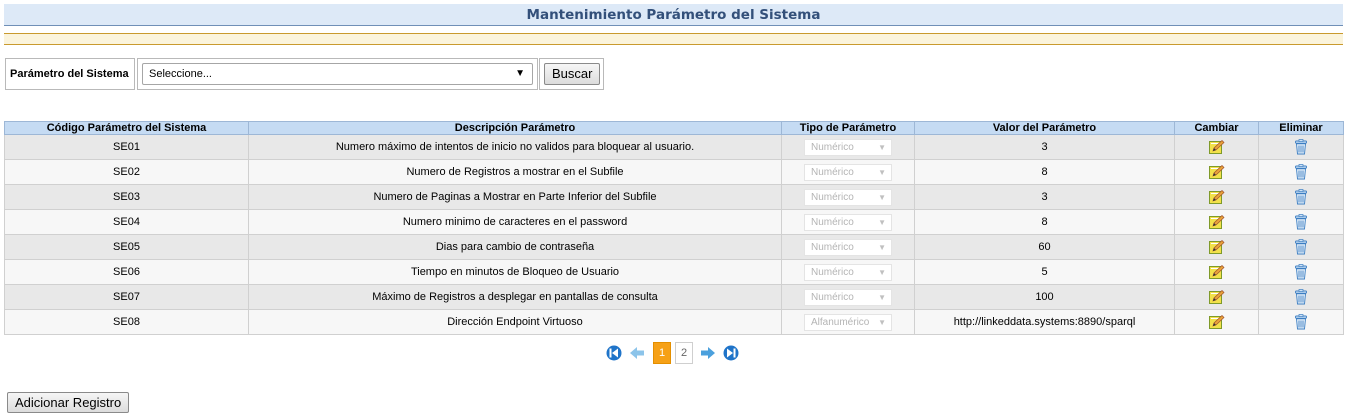 This screenshot has width=1352, height=419. I want to click on column-header-delete: Eliminar, so click(1301, 128).